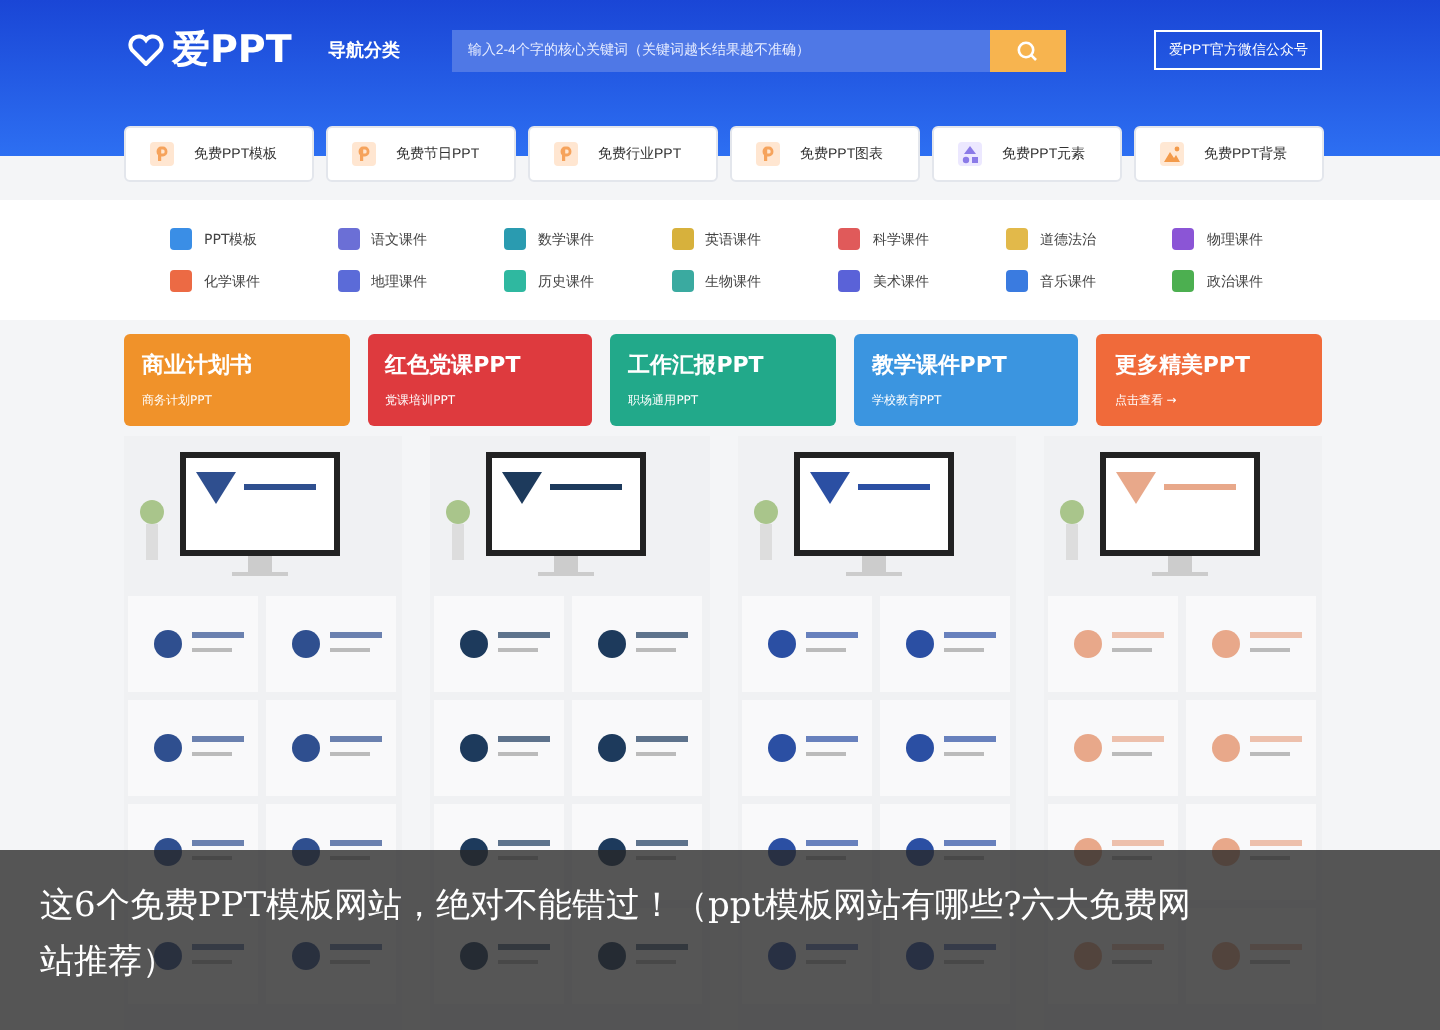 This screenshot has width=1440, height=1030. I want to click on search-icon, so click(1027, 50).